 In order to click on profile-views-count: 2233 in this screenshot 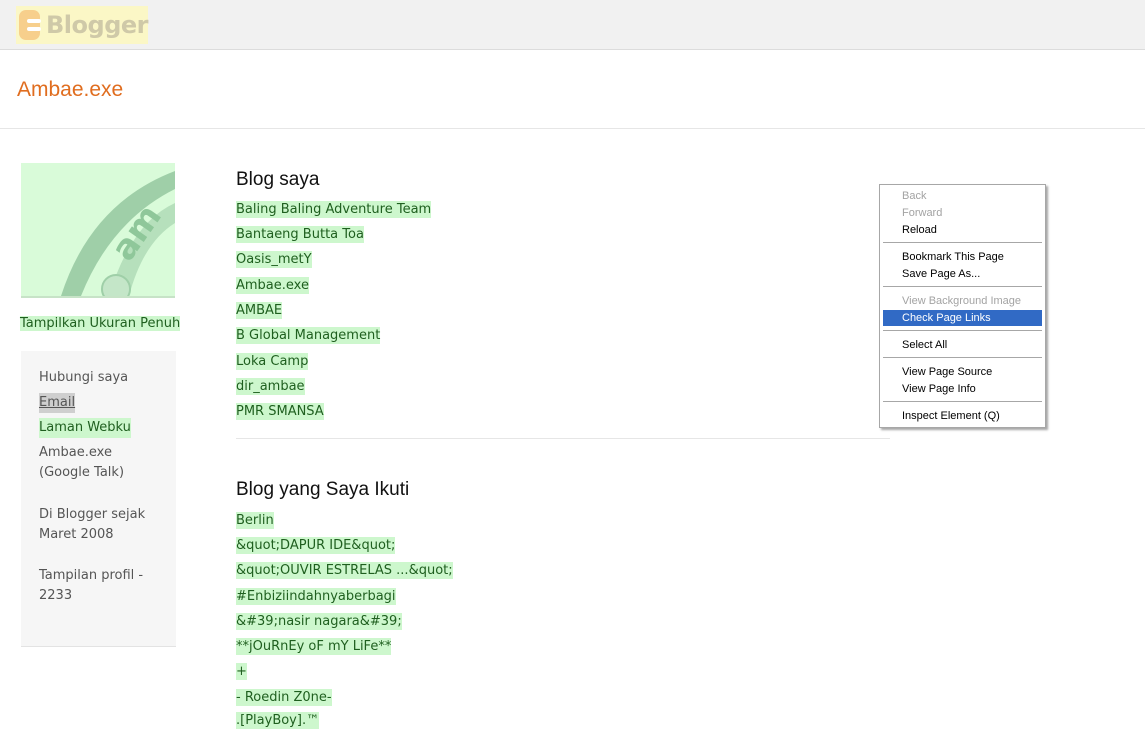, I will do `click(56, 595)`.